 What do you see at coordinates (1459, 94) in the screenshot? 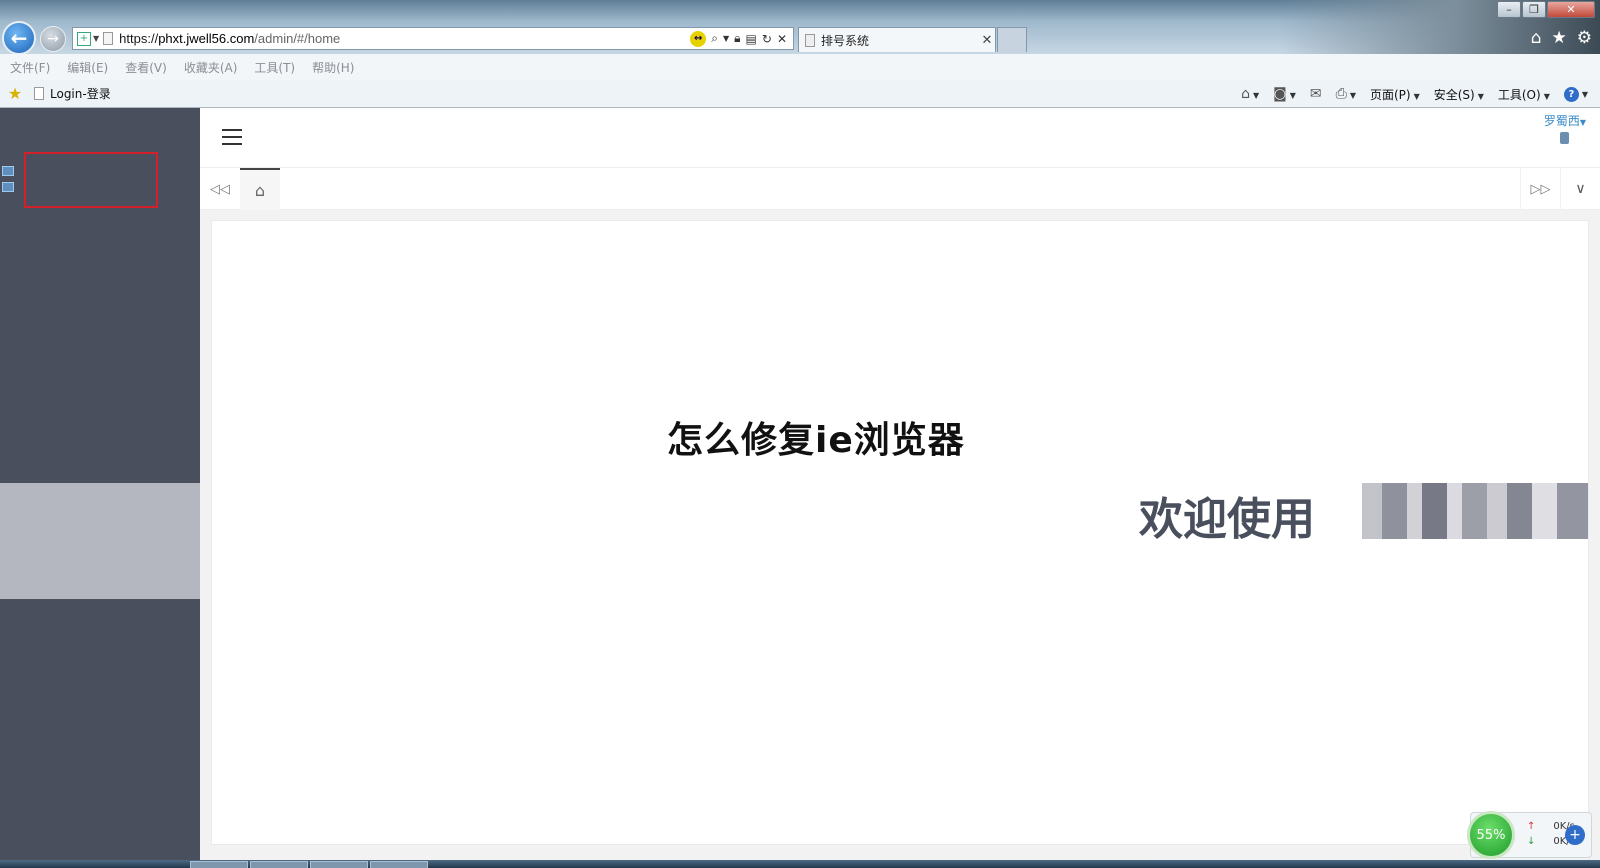
I see `safety-menu: 安全(S) ▼` at bounding box center [1459, 94].